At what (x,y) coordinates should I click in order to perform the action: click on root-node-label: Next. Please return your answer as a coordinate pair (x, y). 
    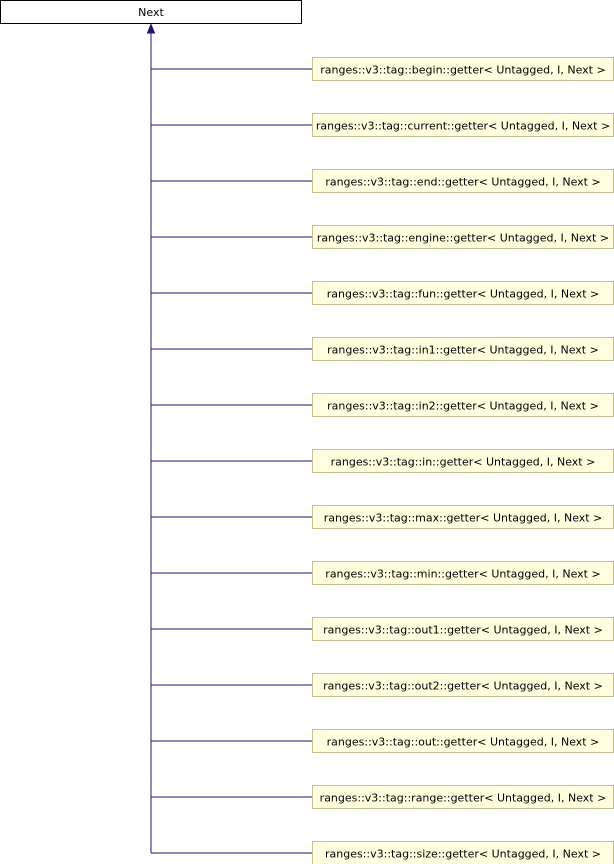
    Looking at the image, I should click on (151, 12).